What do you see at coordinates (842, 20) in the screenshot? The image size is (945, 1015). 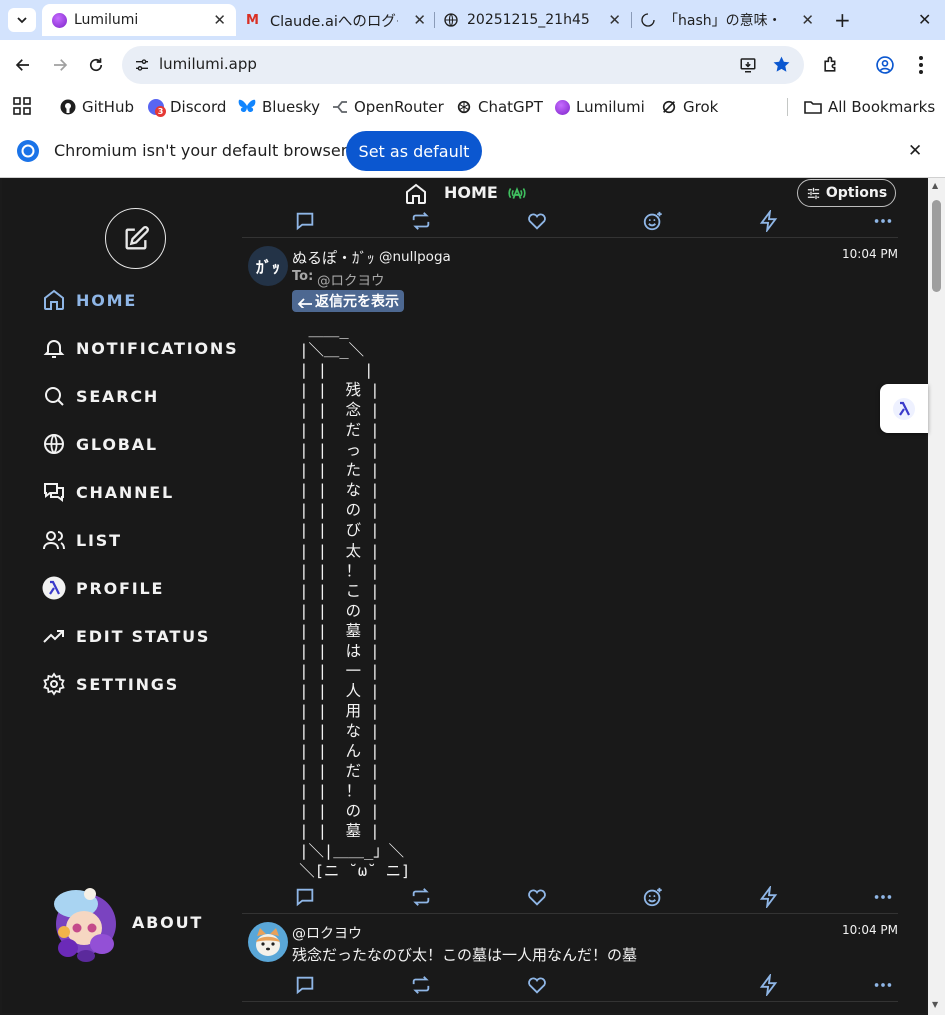 I see `new-tab-button: +` at bounding box center [842, 20].